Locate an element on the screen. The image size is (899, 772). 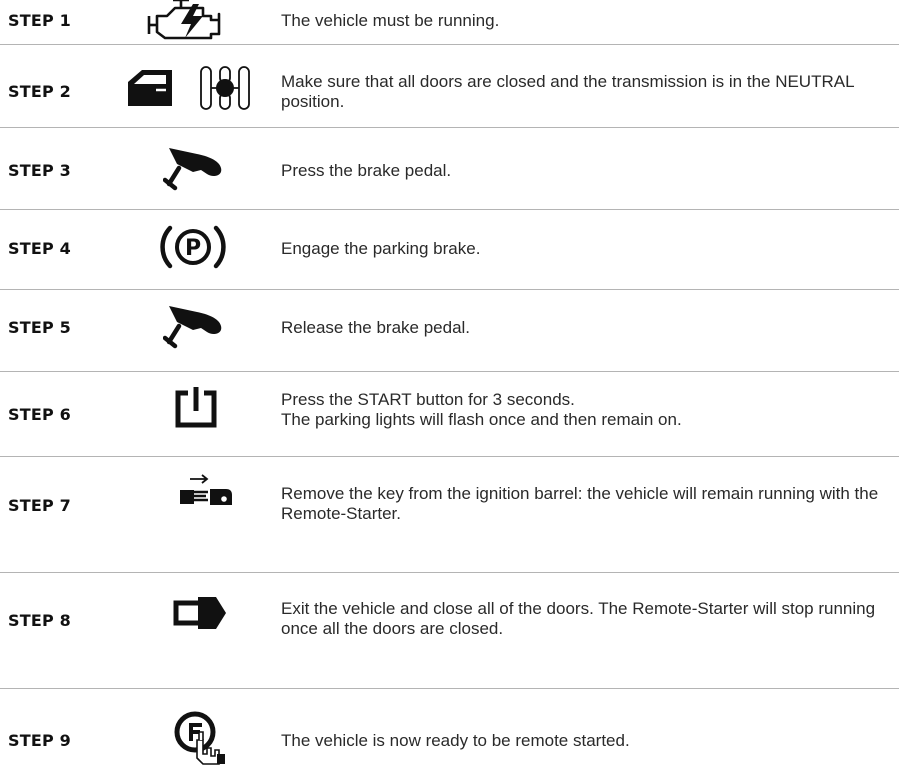
step-row: STEP 3 Press the brake pedal. is located at coordinates (449, 168).